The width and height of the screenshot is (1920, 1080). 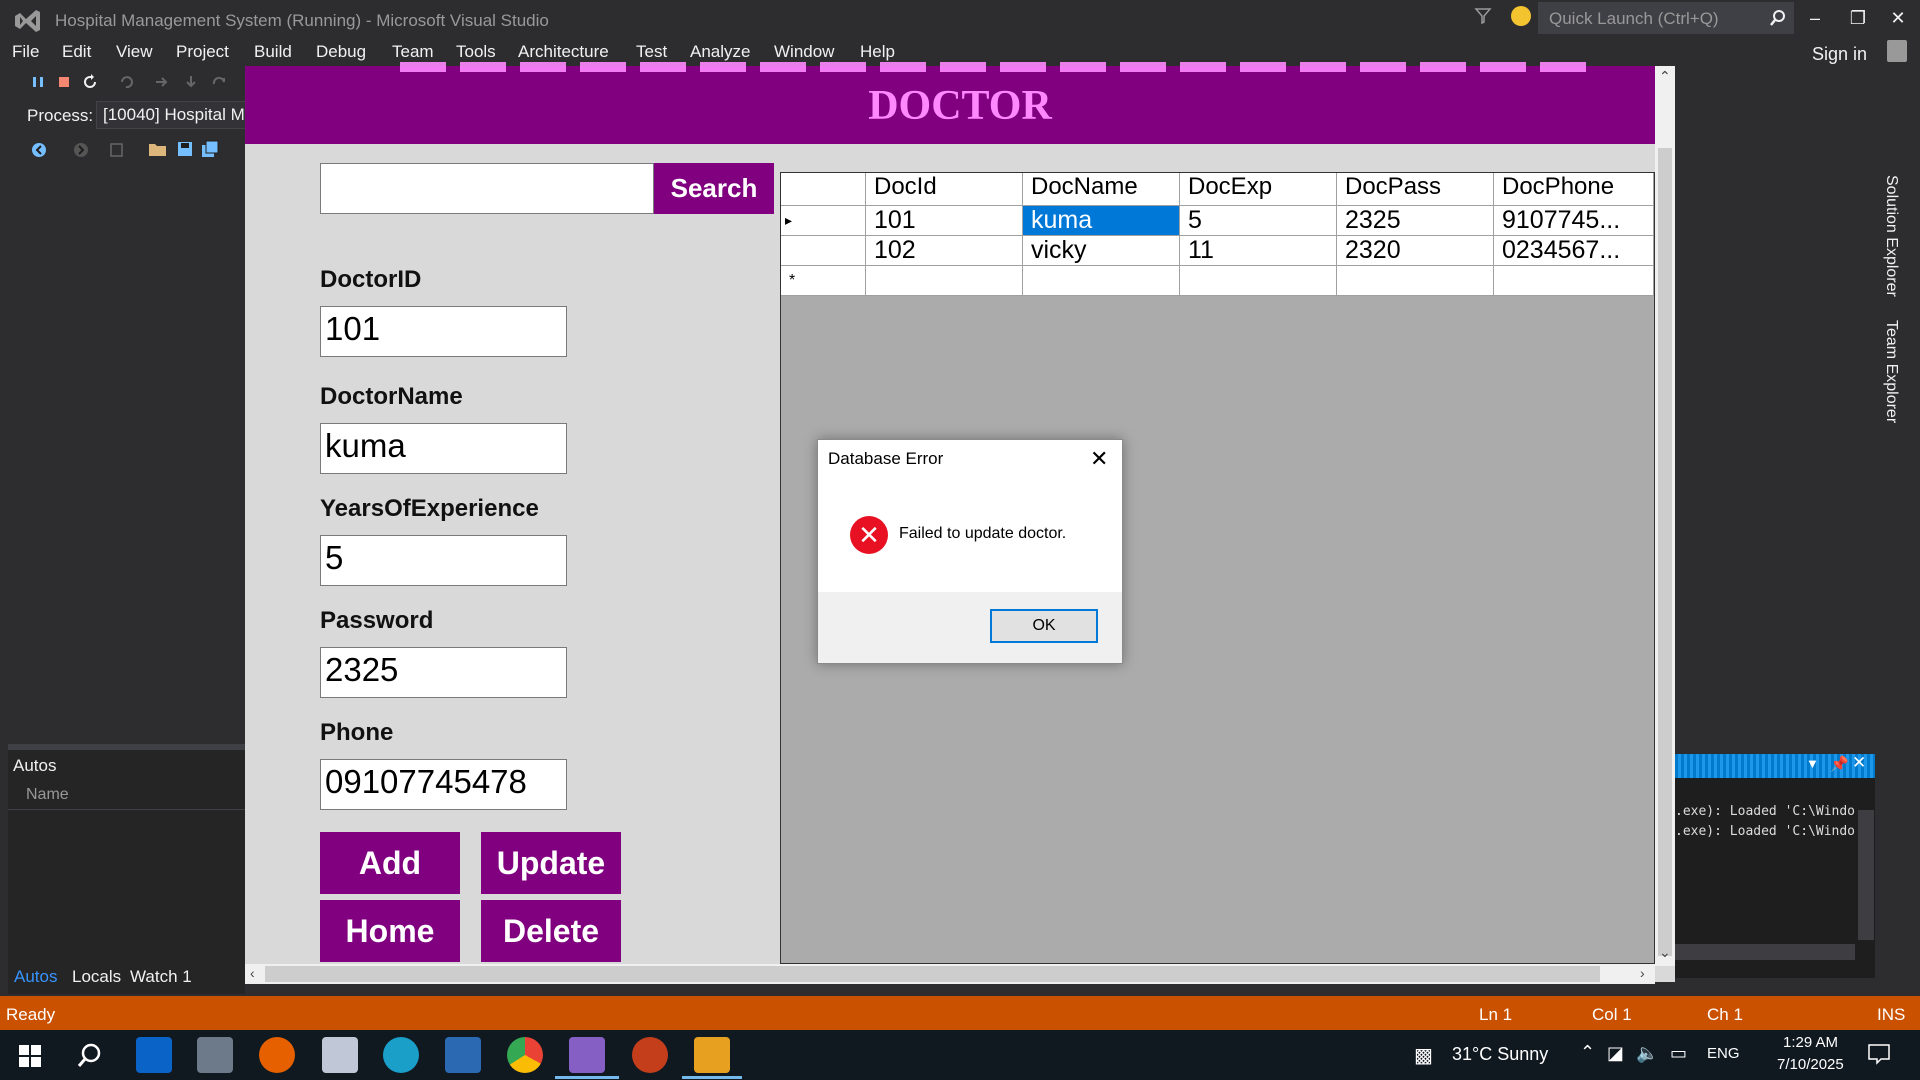 What do you see at coordinates (1839, 764) in the screenshot?
I see `pin-icon: 📌` at bounding box center [1839, 764].